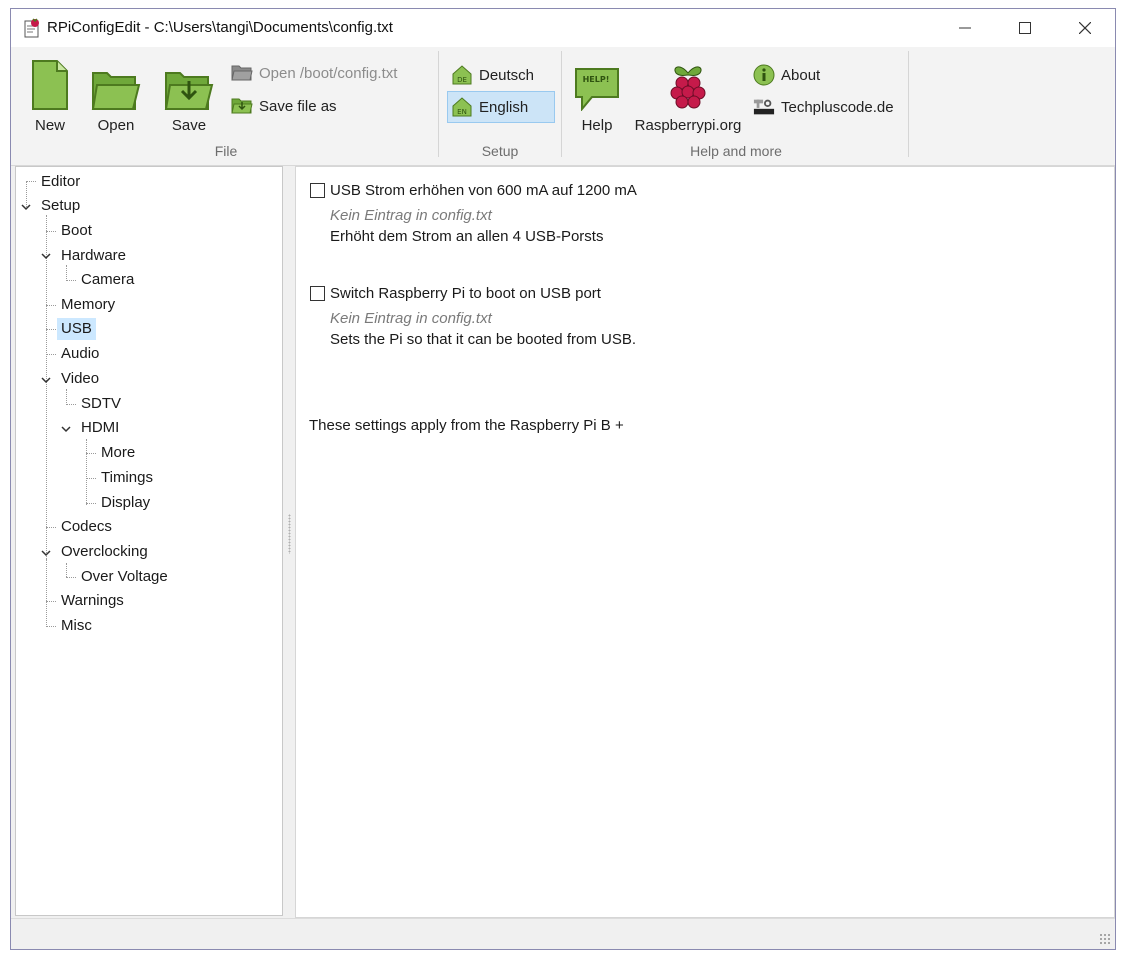 This screenshot has width=1128, height=960. Describe the element at coordinates (462, 75) in the screenshot. I see `house-de-icon: DE` at that location.